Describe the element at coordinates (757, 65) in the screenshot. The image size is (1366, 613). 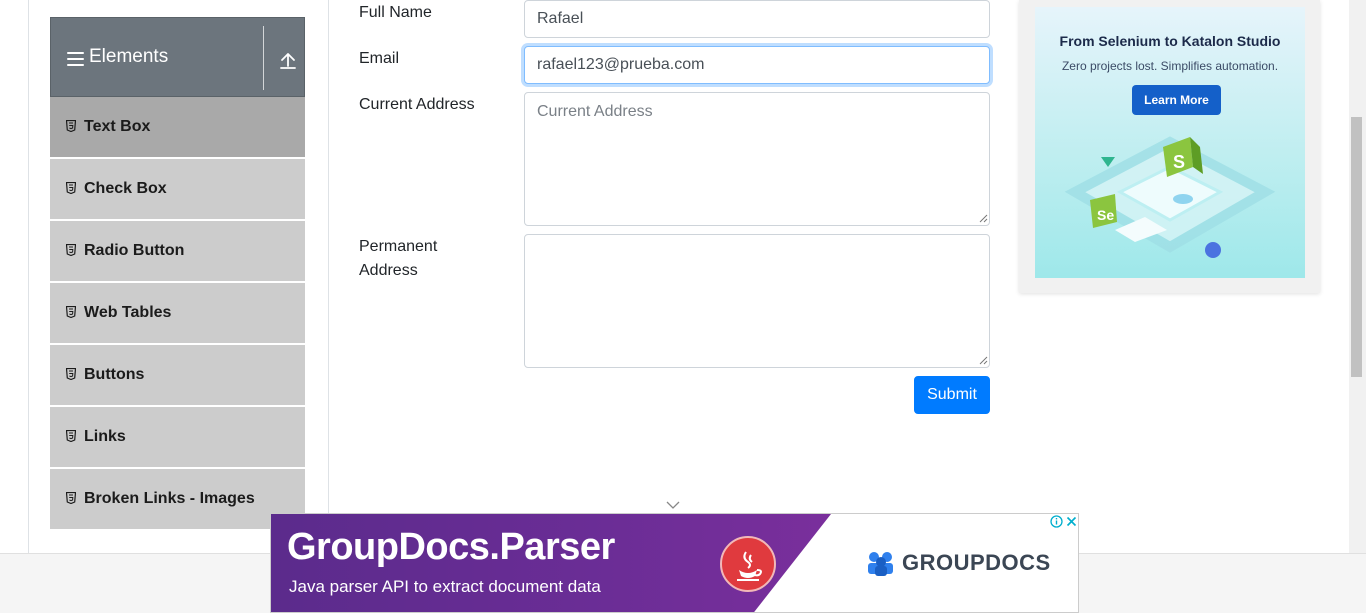
I see `email-input` at that location.